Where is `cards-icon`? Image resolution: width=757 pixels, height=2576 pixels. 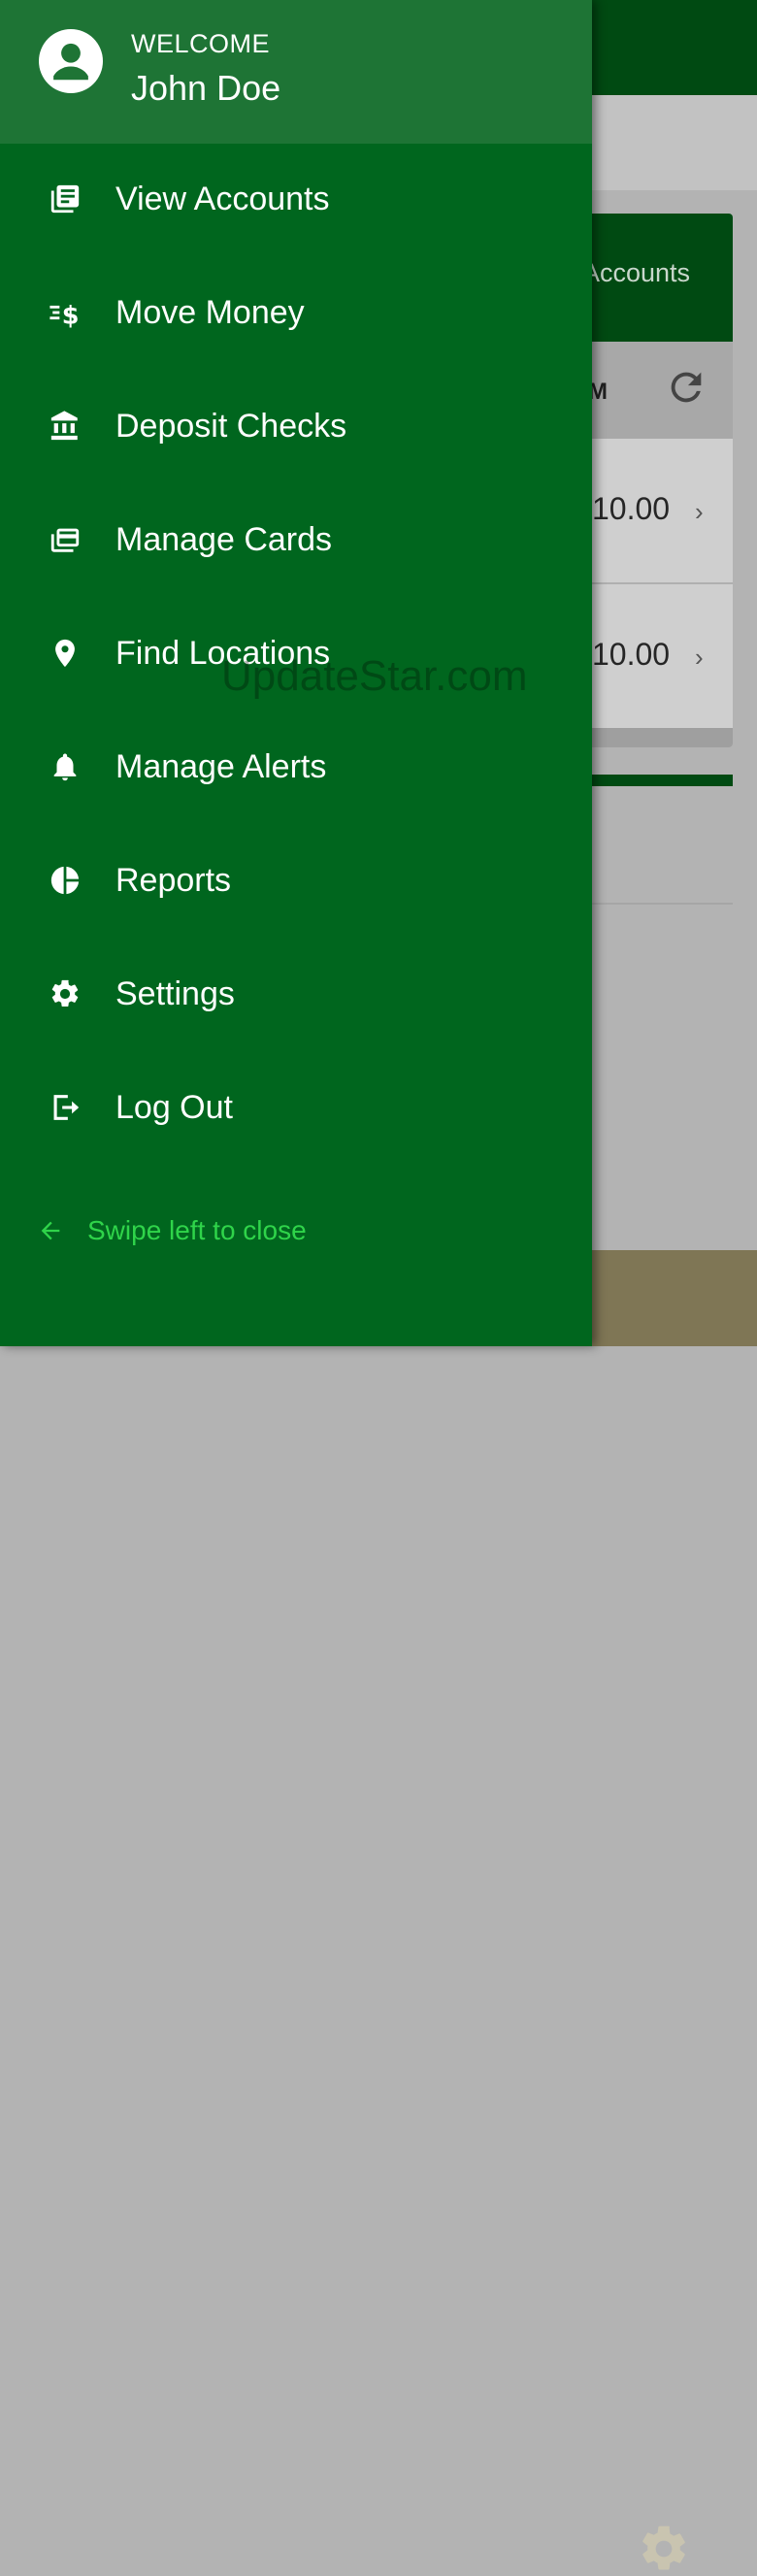
cards-icon is located at coordinates (65, 539).